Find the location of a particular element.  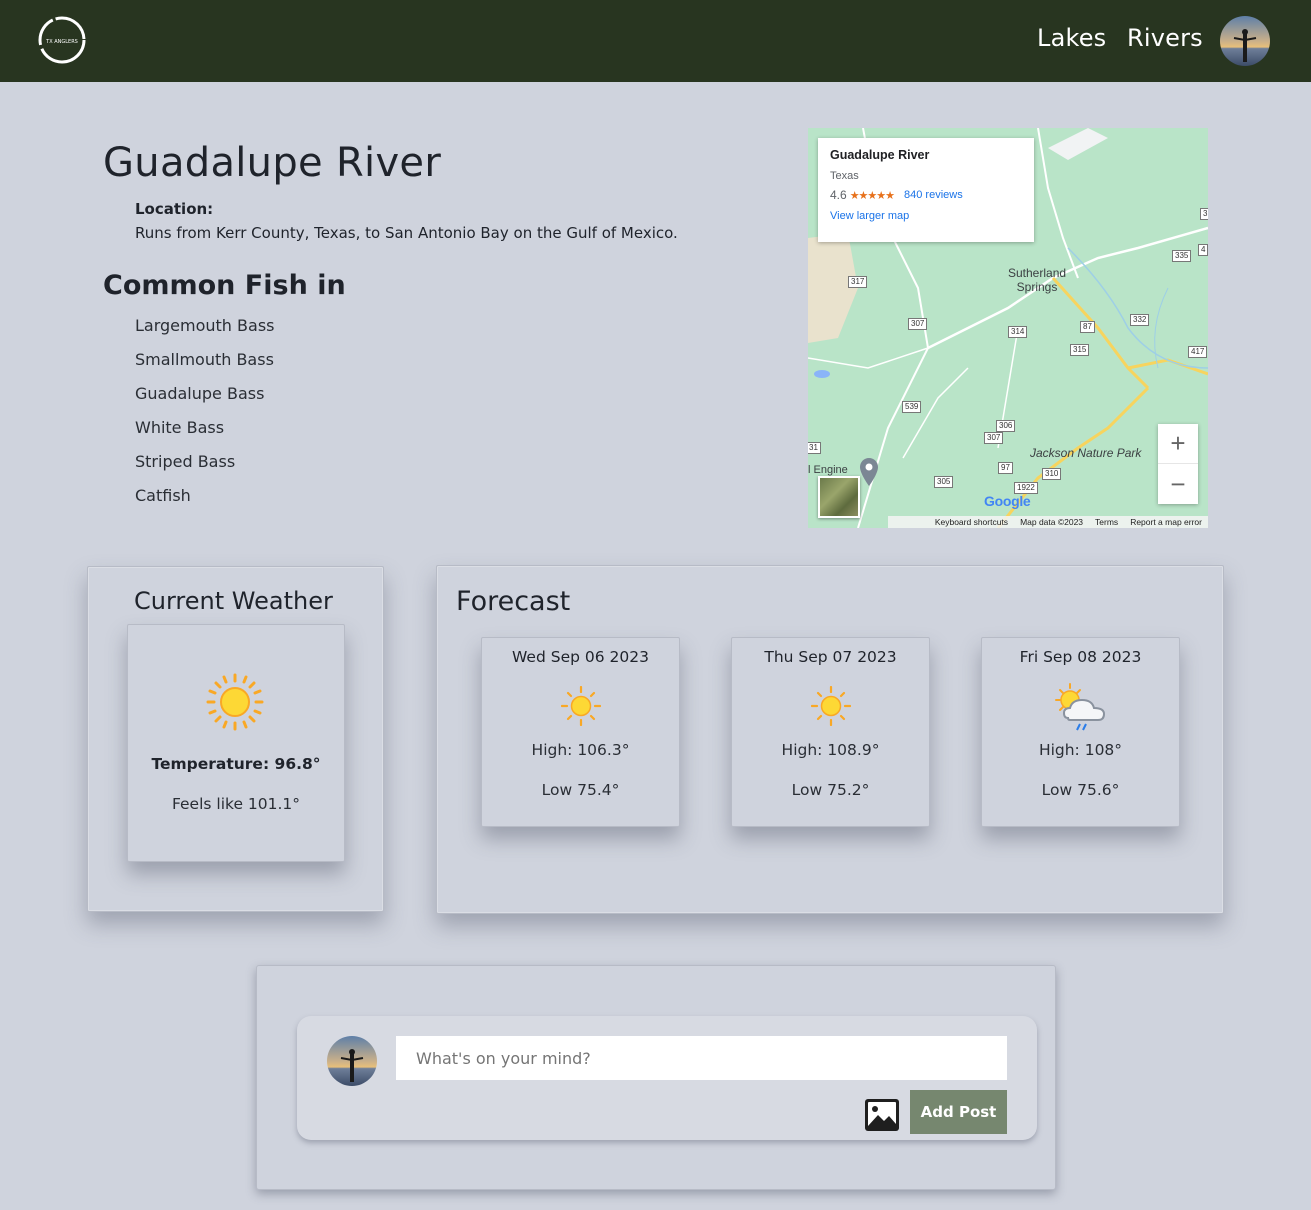

route-shield: 335 is located at coordinates (1182, 256).